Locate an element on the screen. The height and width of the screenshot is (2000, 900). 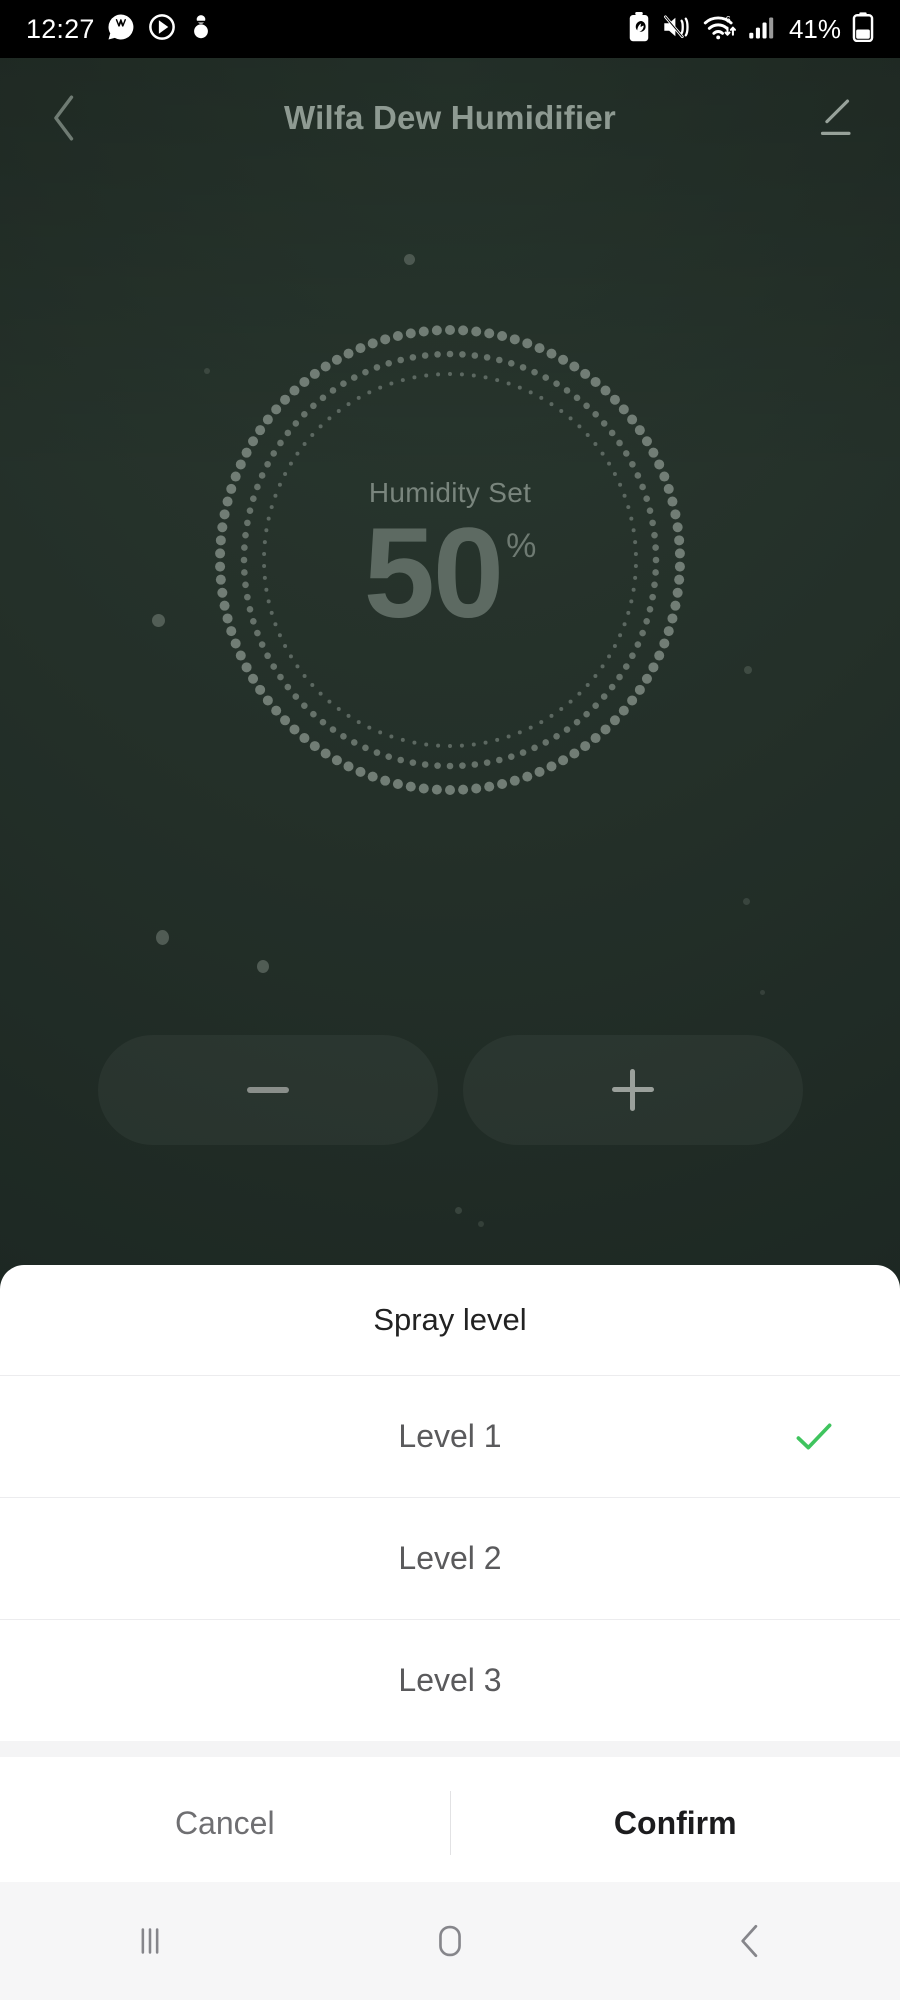
header-edit-button is located at coordinates (835, 118).